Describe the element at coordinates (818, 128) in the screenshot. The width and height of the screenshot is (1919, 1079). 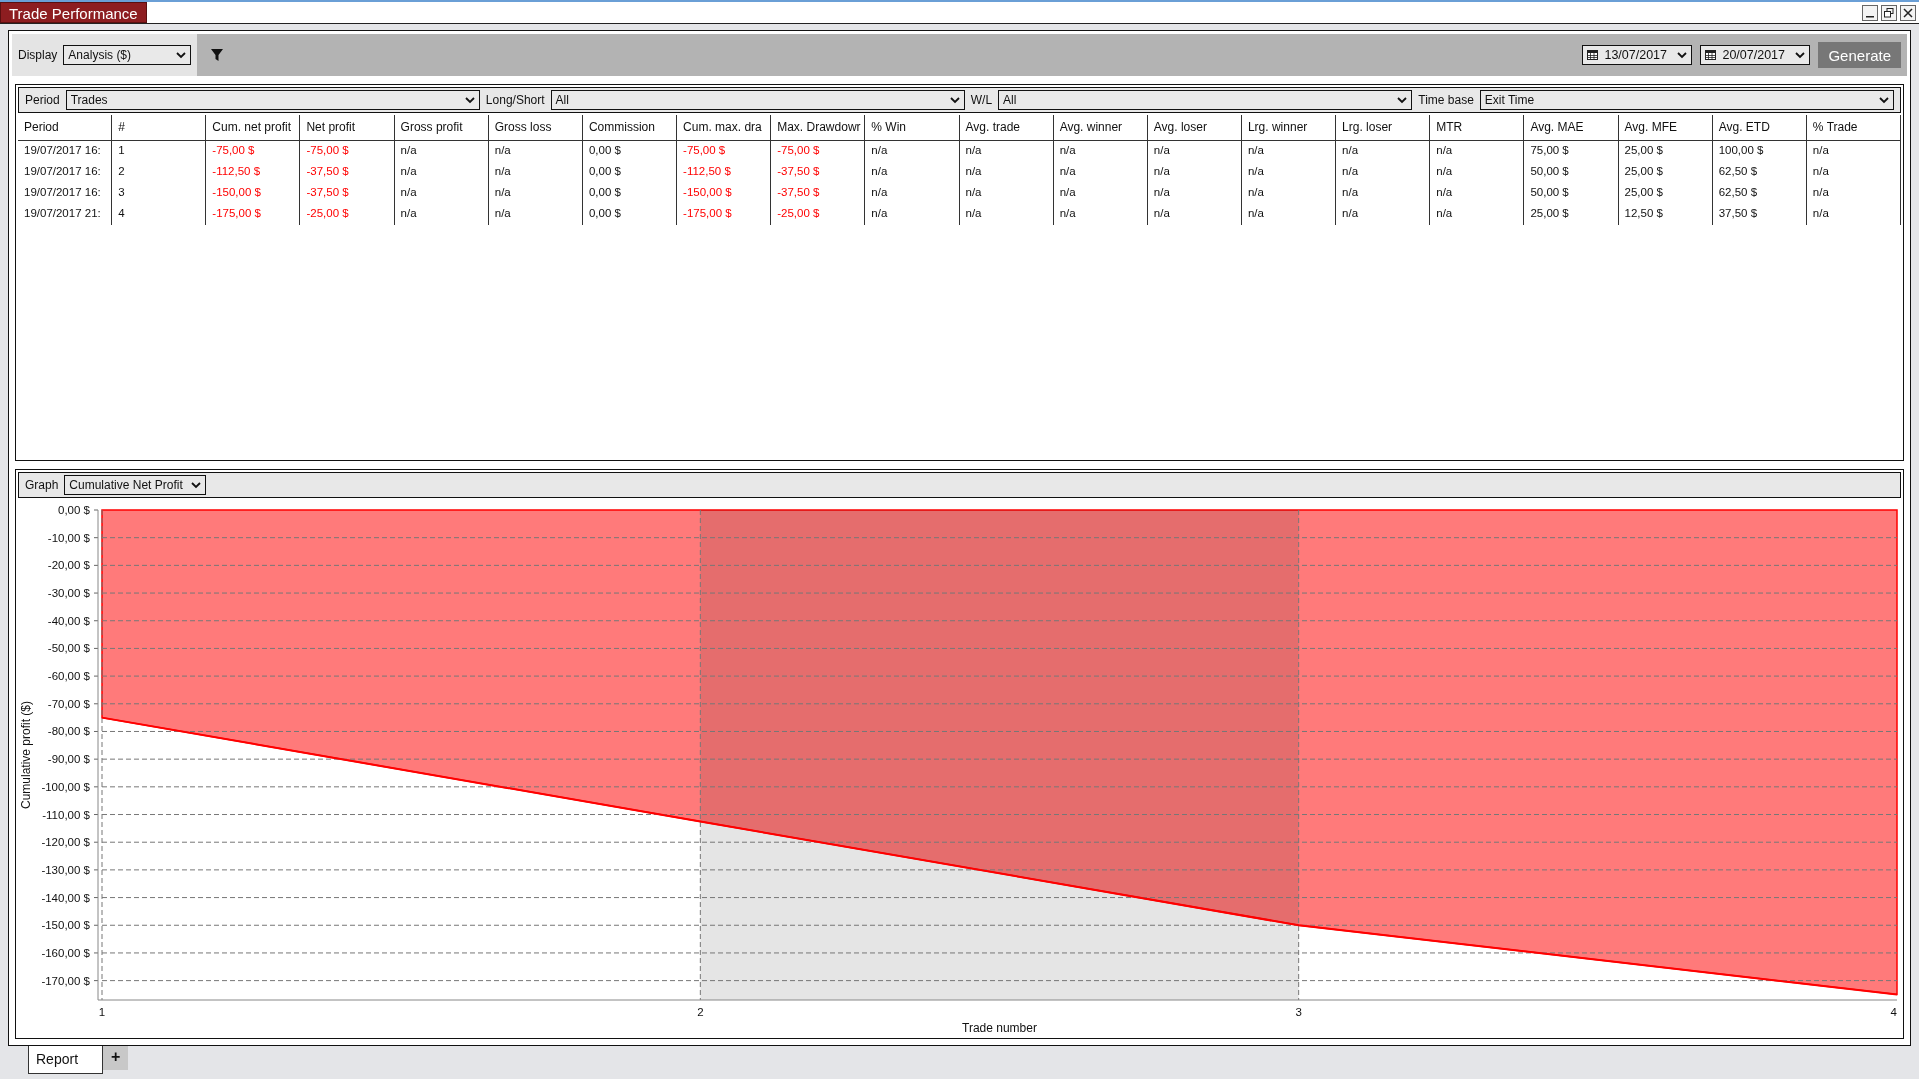
I see `column-header: Max. Drawdowr` at that location.